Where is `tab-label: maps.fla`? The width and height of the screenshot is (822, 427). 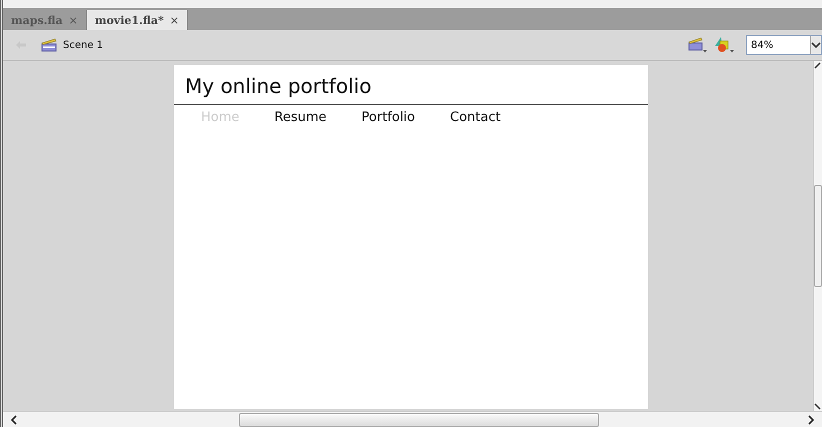 tab-label: maps.fla is located at coordinates (37, 20).